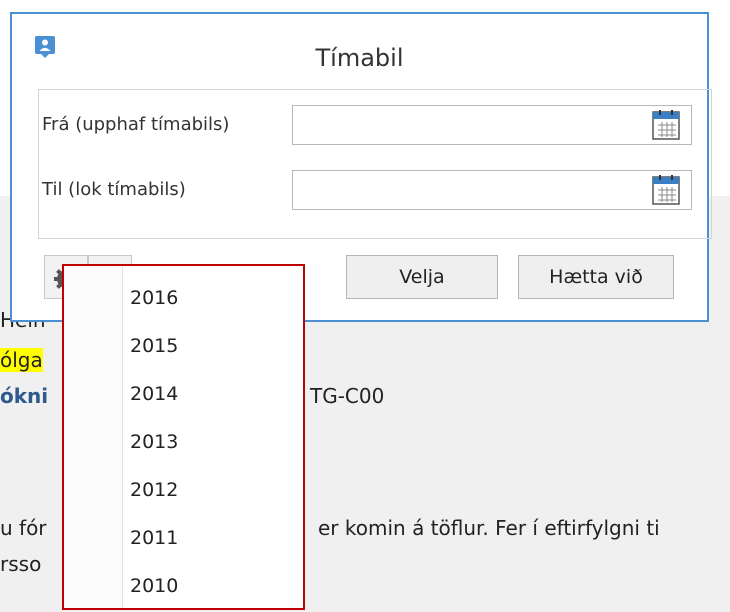 The height and width of the screenshot is (612, 730). What do you see at coordinates (212, 490) in the screenshot?
I see `menu-item-2012: 2012` at bounding box center [212, 490].